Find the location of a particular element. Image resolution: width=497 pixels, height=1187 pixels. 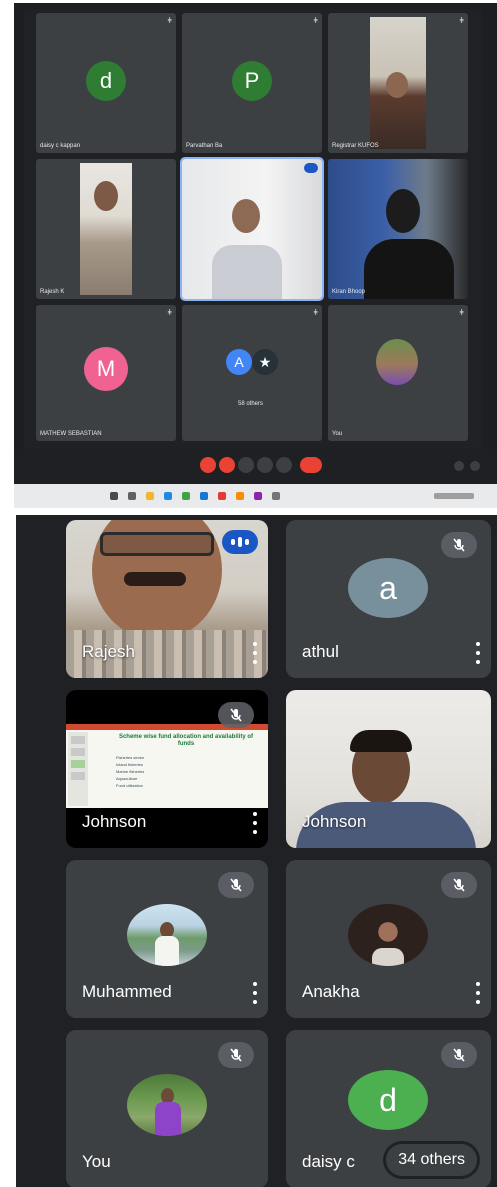

participant-name: Anakha is located at coordinates (331, 991).